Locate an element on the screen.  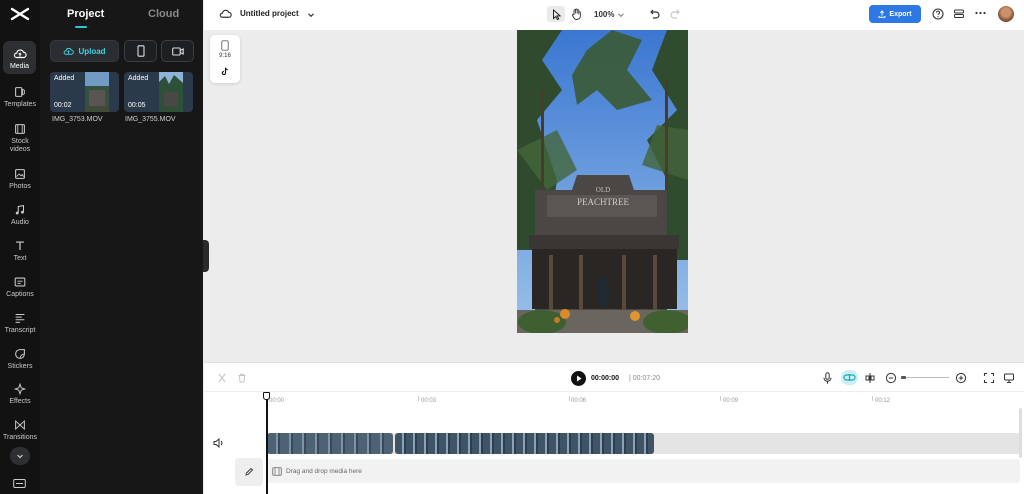
video-frame-image: OLD PEACHTREE is located at coordinates (602, 181).